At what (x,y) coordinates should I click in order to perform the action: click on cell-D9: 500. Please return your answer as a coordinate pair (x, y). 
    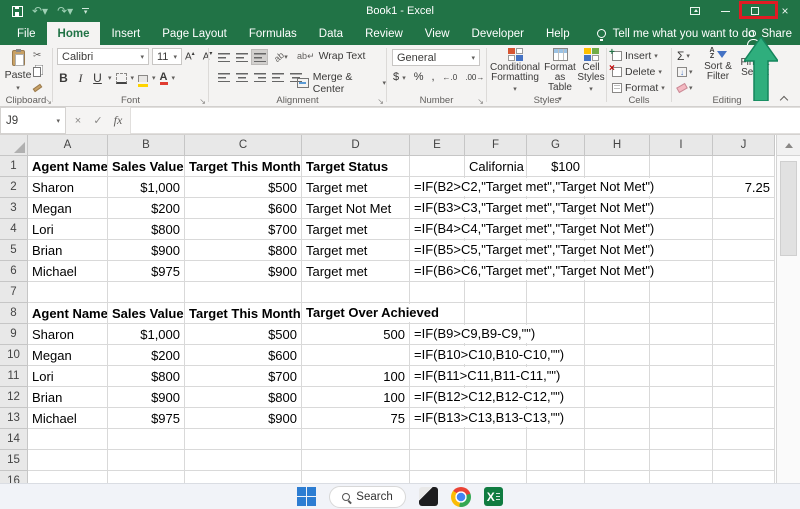
    Looking at the image, I should click on (356, 334).